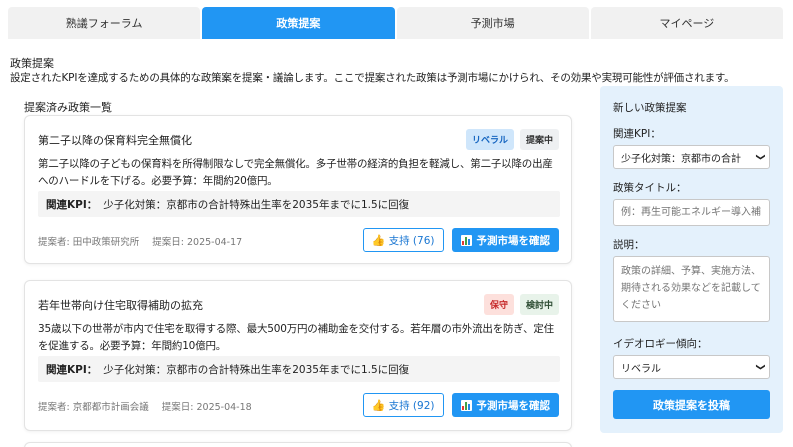 The image size is (793, 447). What do you see at coordinates (691, 289) in the screenshot?
I see `description-textarea` at bounding box center [691, 289].